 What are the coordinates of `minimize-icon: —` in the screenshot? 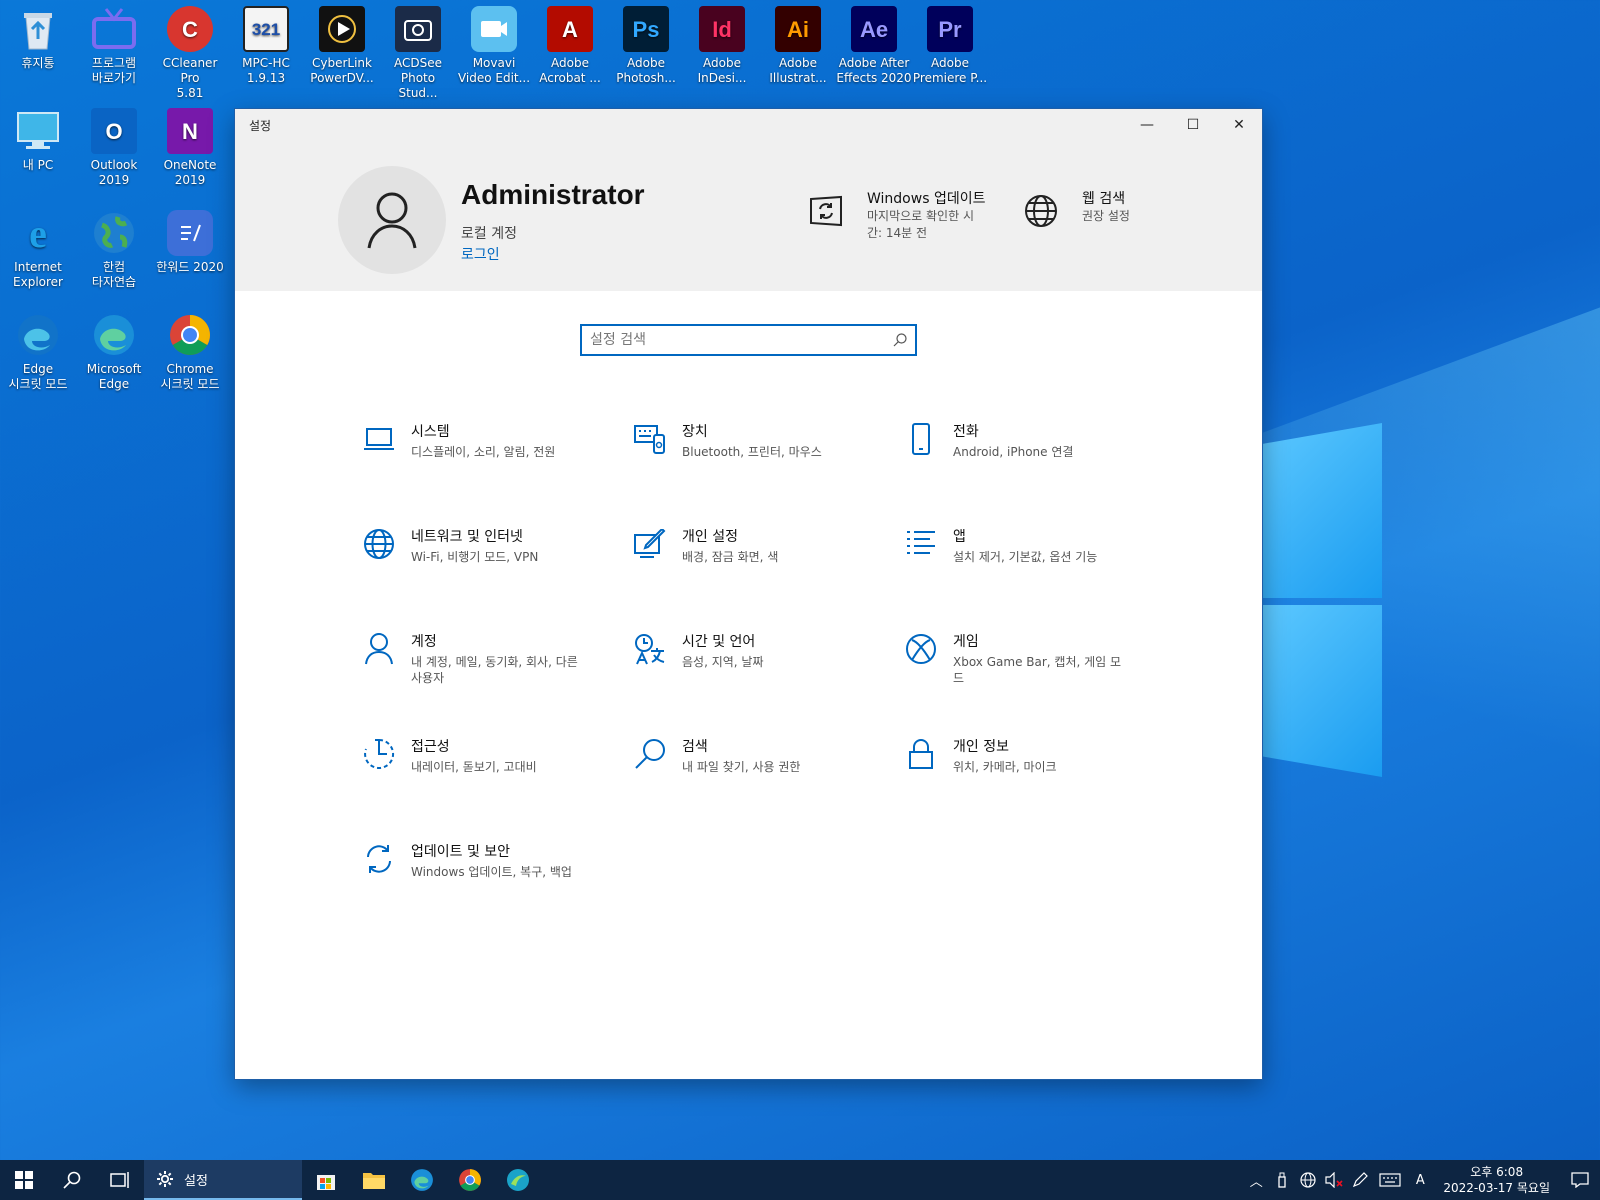 It's located at (1147, 125).